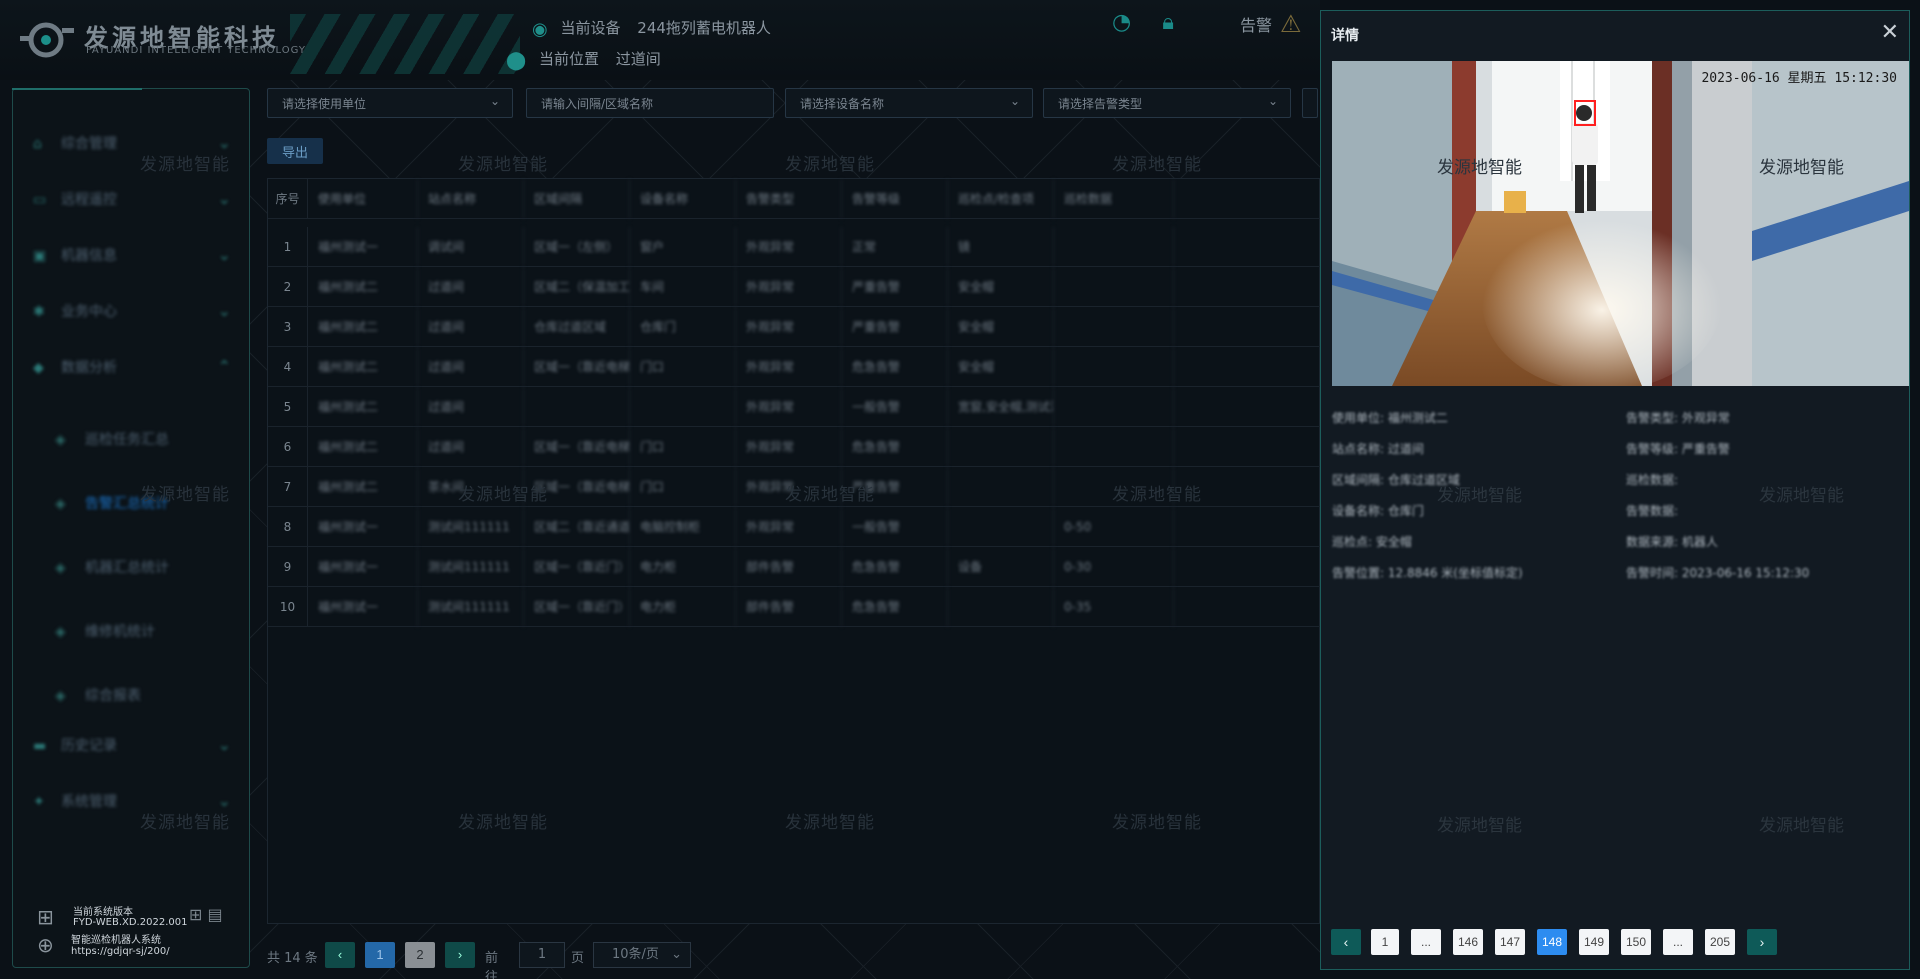 Image resolution: width=1920 pixels, height=979 pixels. Describe the element at coordinates (1345, 36) in the screenshot. I see `drawer-title: 详情` at that location.